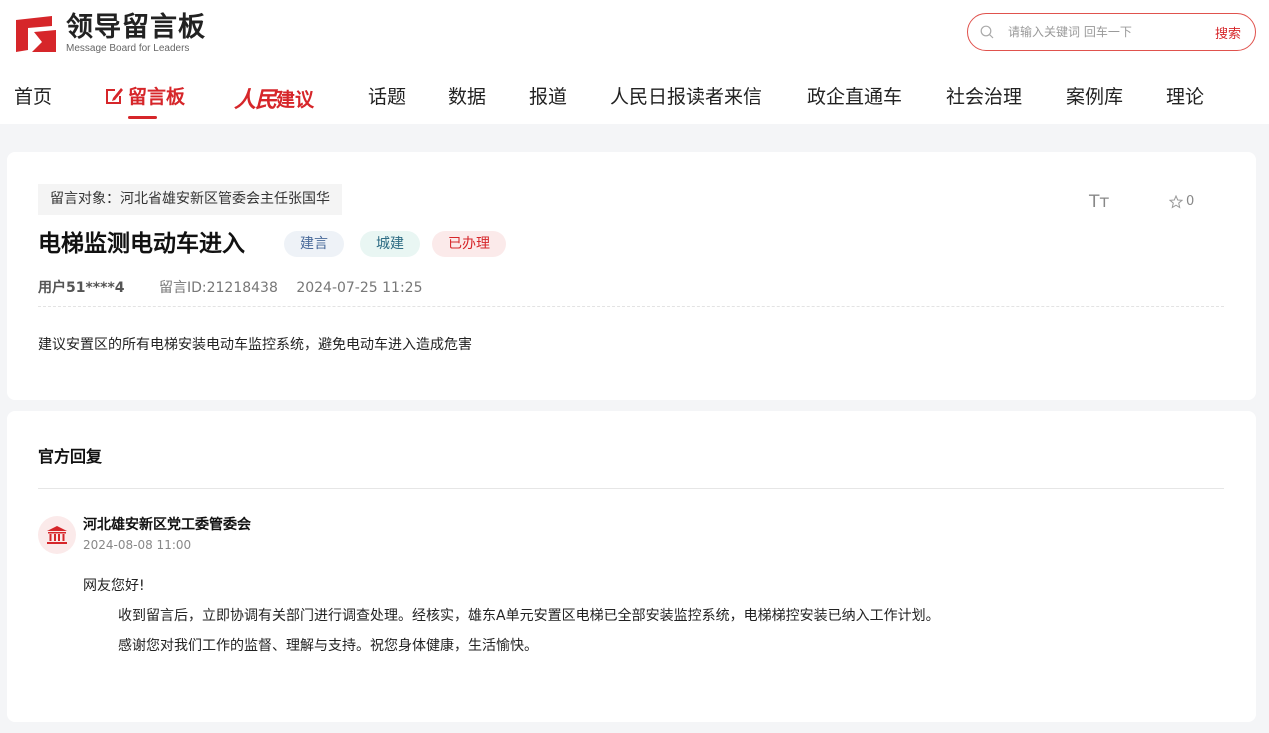 The height and width of the screenshot is (733, 1269). Describe the element at coordinates (467, 95) in the screenshot. I see `nav-data: 数据` at that location.